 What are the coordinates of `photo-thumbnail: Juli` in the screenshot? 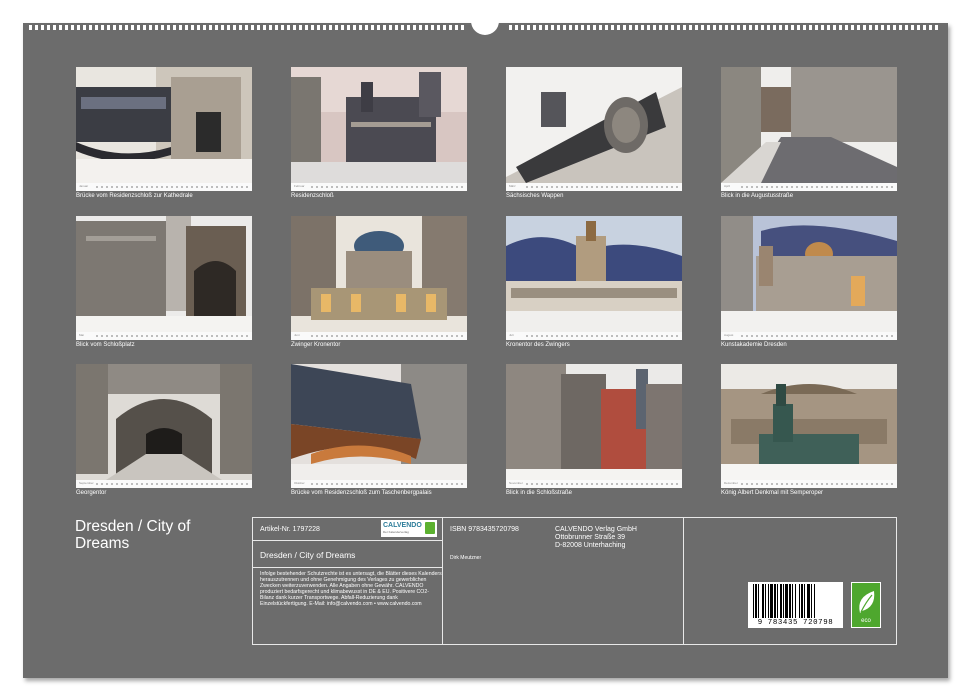 It's located at (594, 278).